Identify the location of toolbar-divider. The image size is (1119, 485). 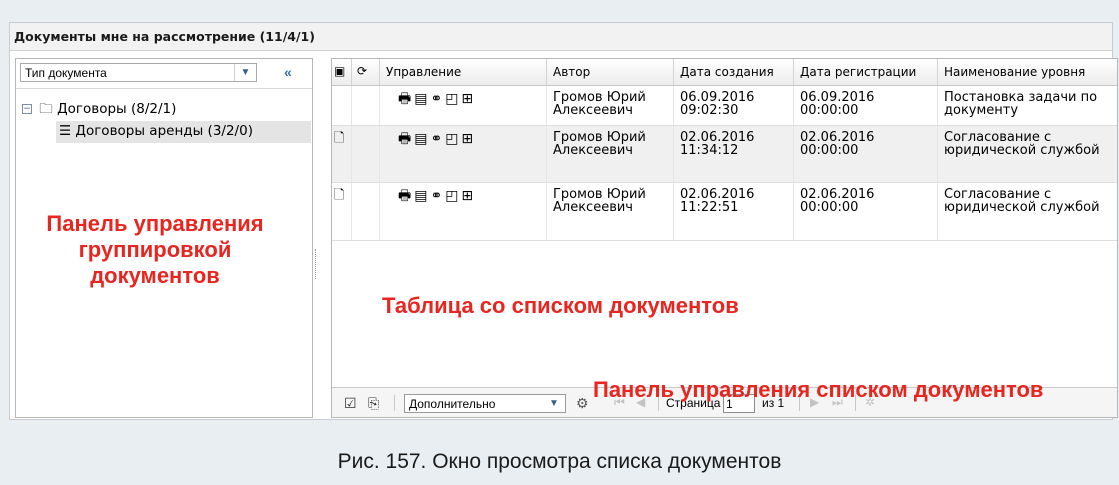
(394, 403).